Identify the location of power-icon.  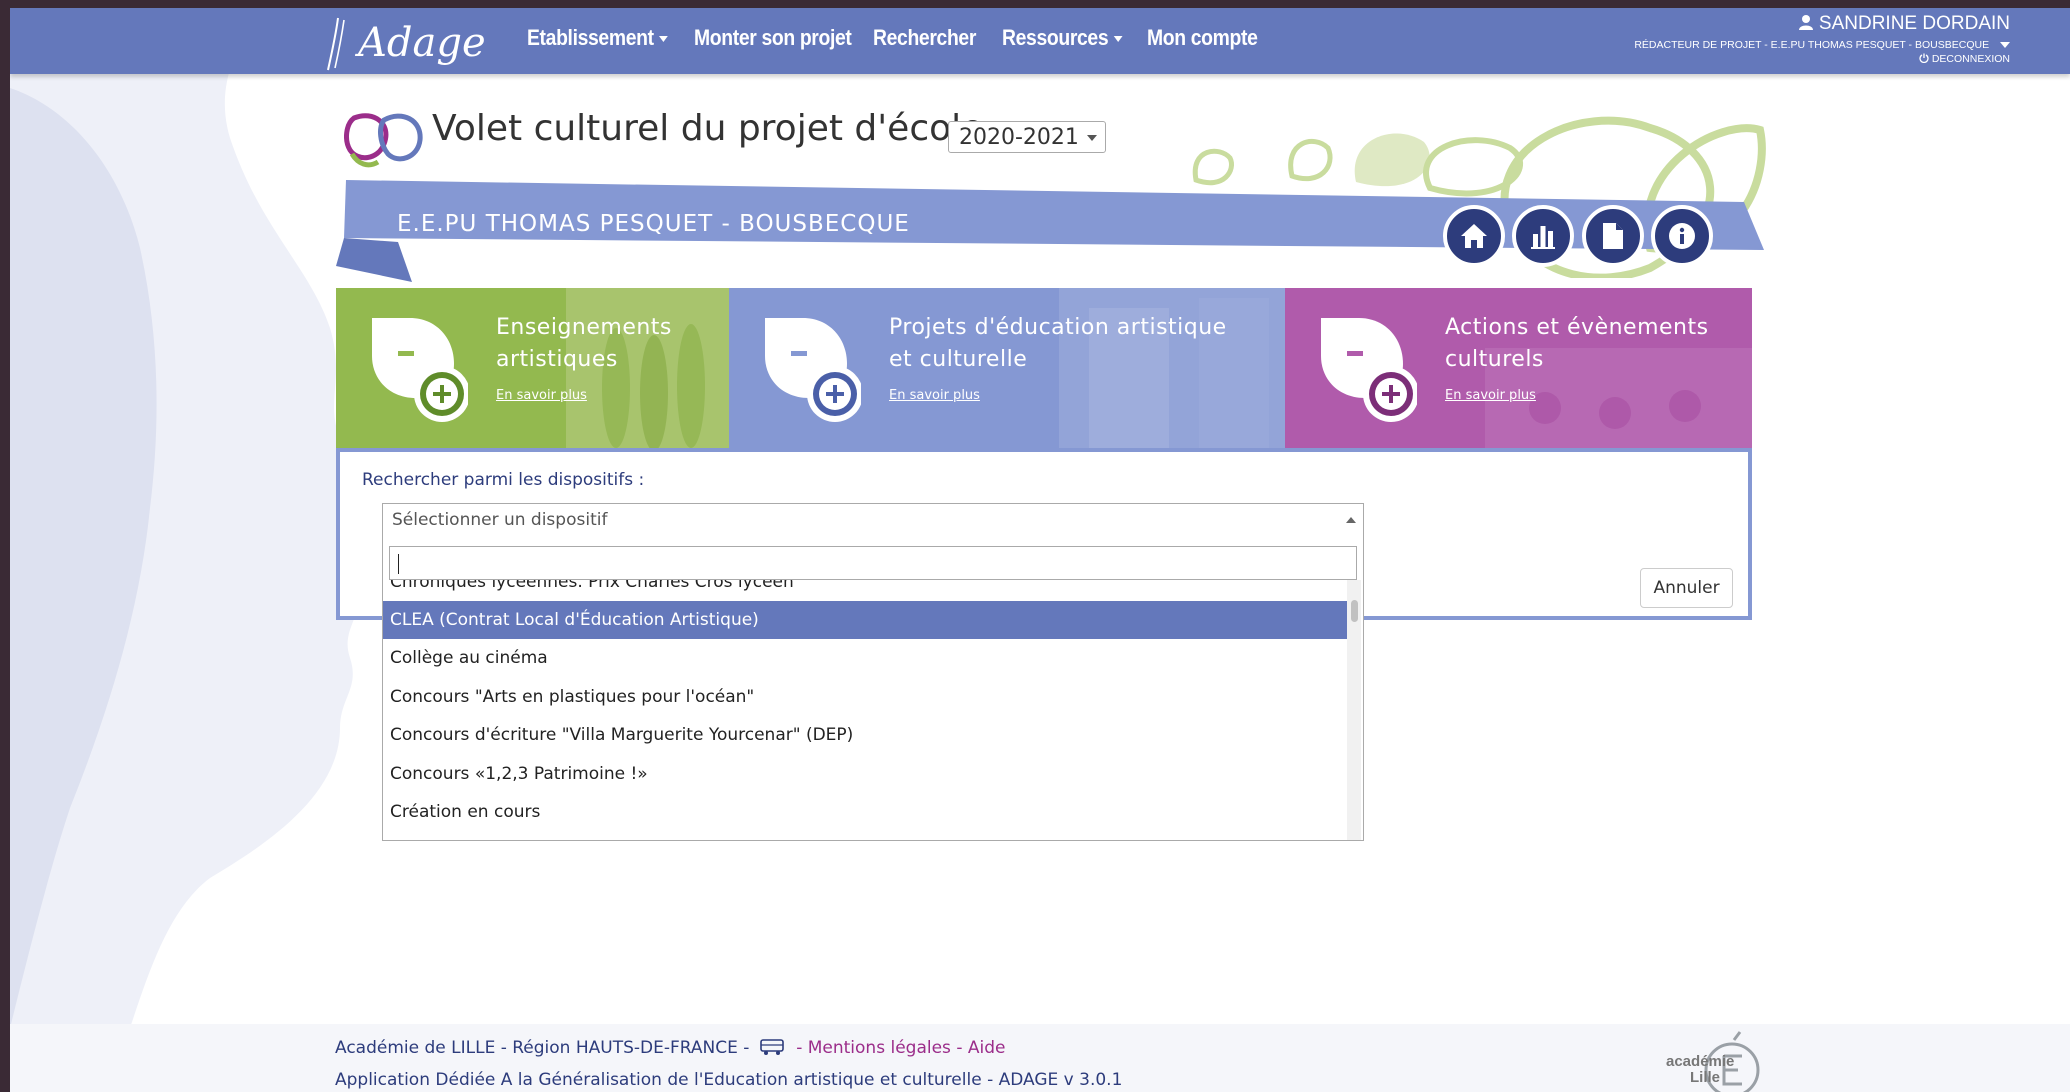
(1924, 58).